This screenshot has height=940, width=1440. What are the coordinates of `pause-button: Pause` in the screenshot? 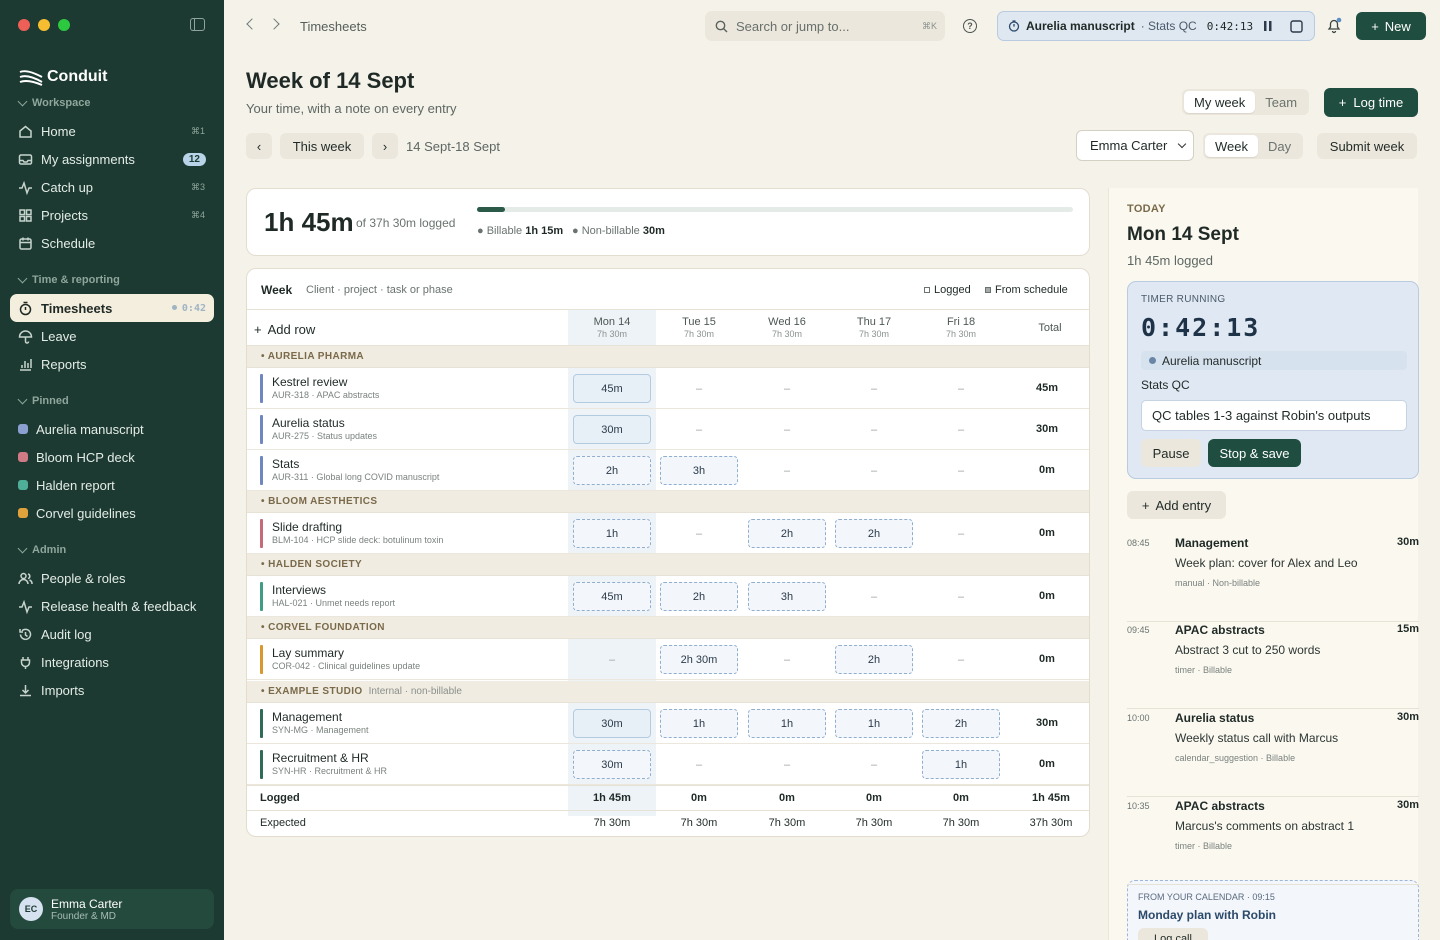 It's located at (1171, 453).